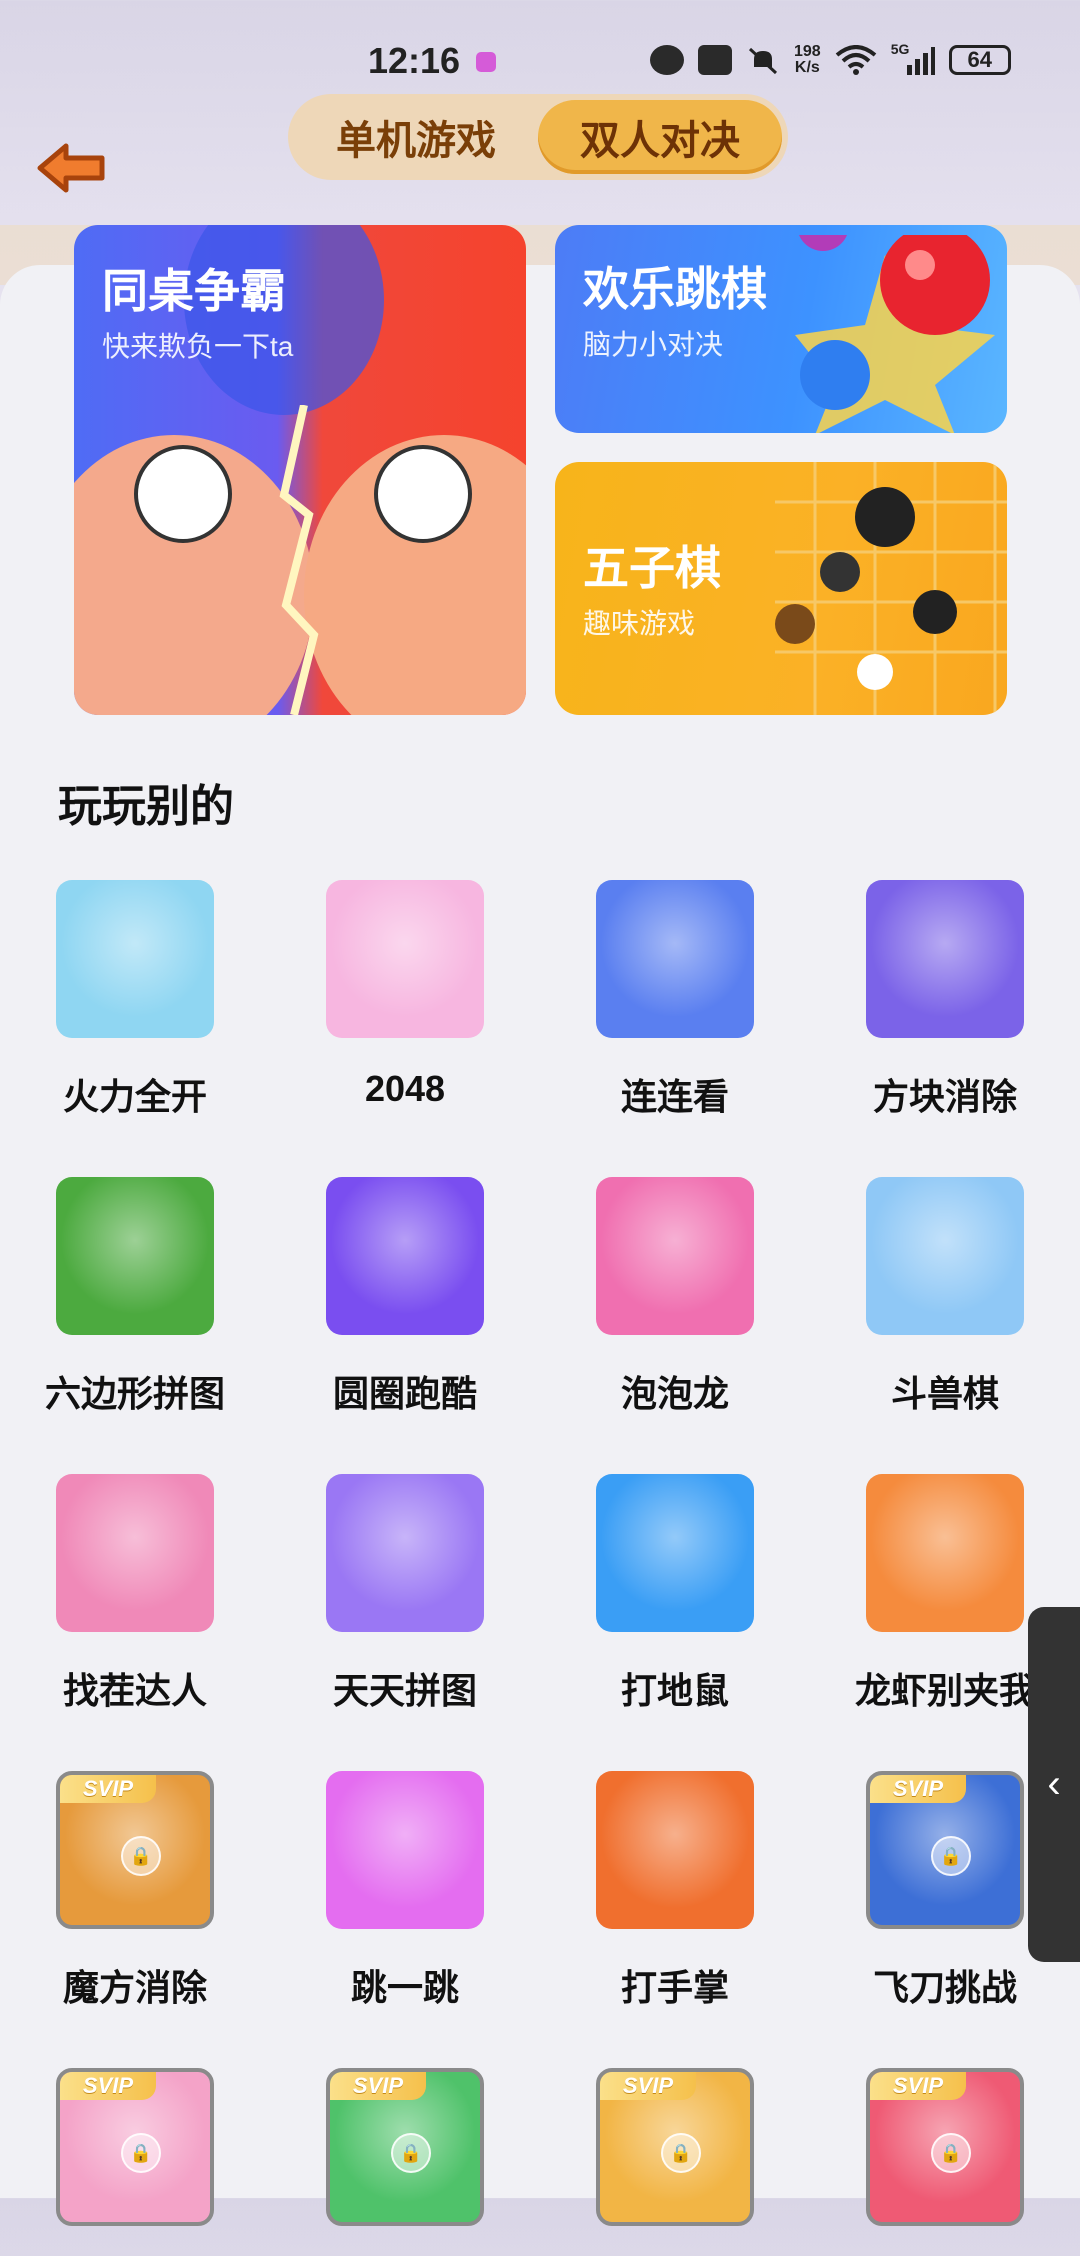 The height and width of the screenshot is (2256, 1080). Describe the element at coordinates (660, 137) in the screenshot. I see `tab-two-player: 双人对决` at that location.